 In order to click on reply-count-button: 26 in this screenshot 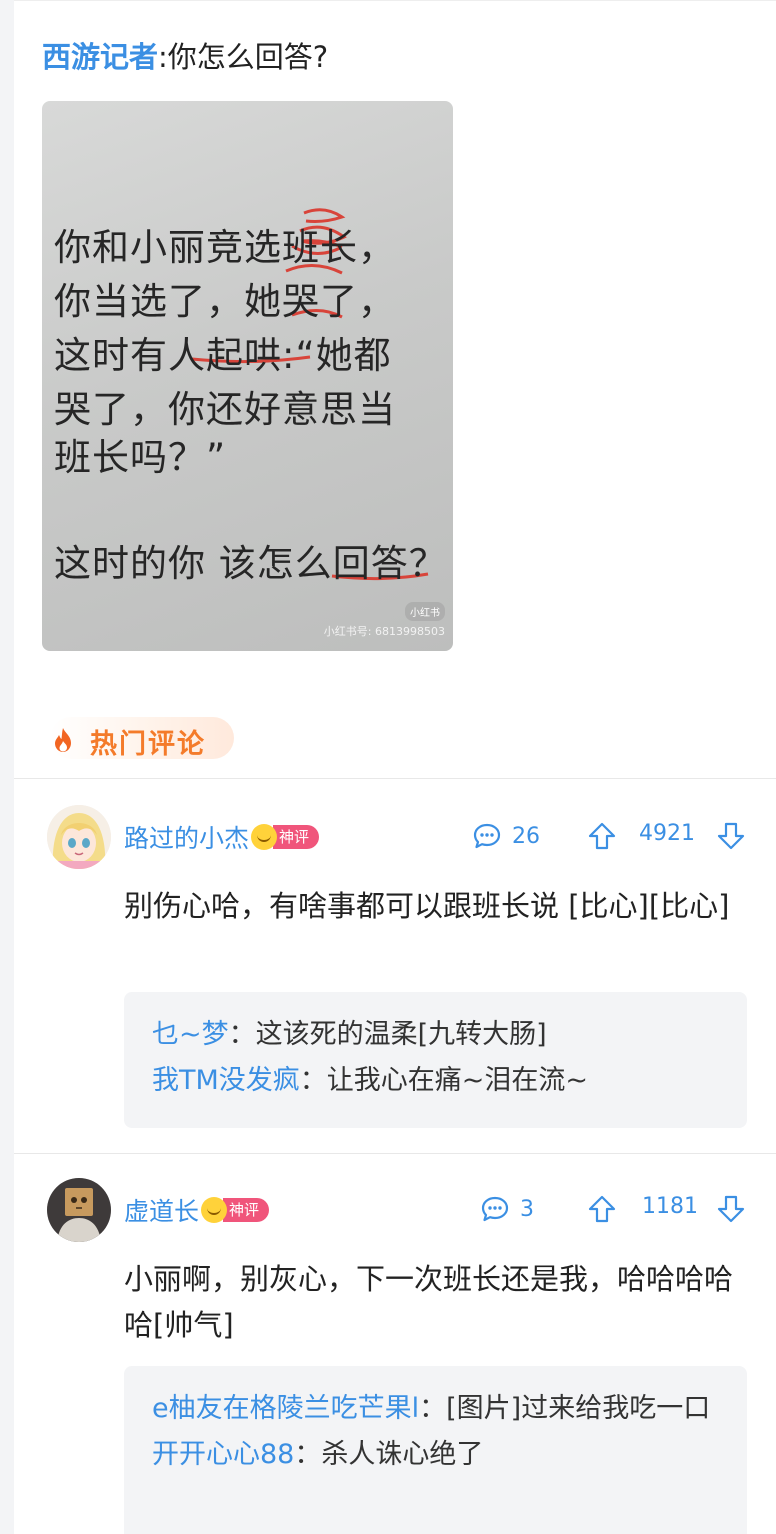, I will do `click(506, 836)`.